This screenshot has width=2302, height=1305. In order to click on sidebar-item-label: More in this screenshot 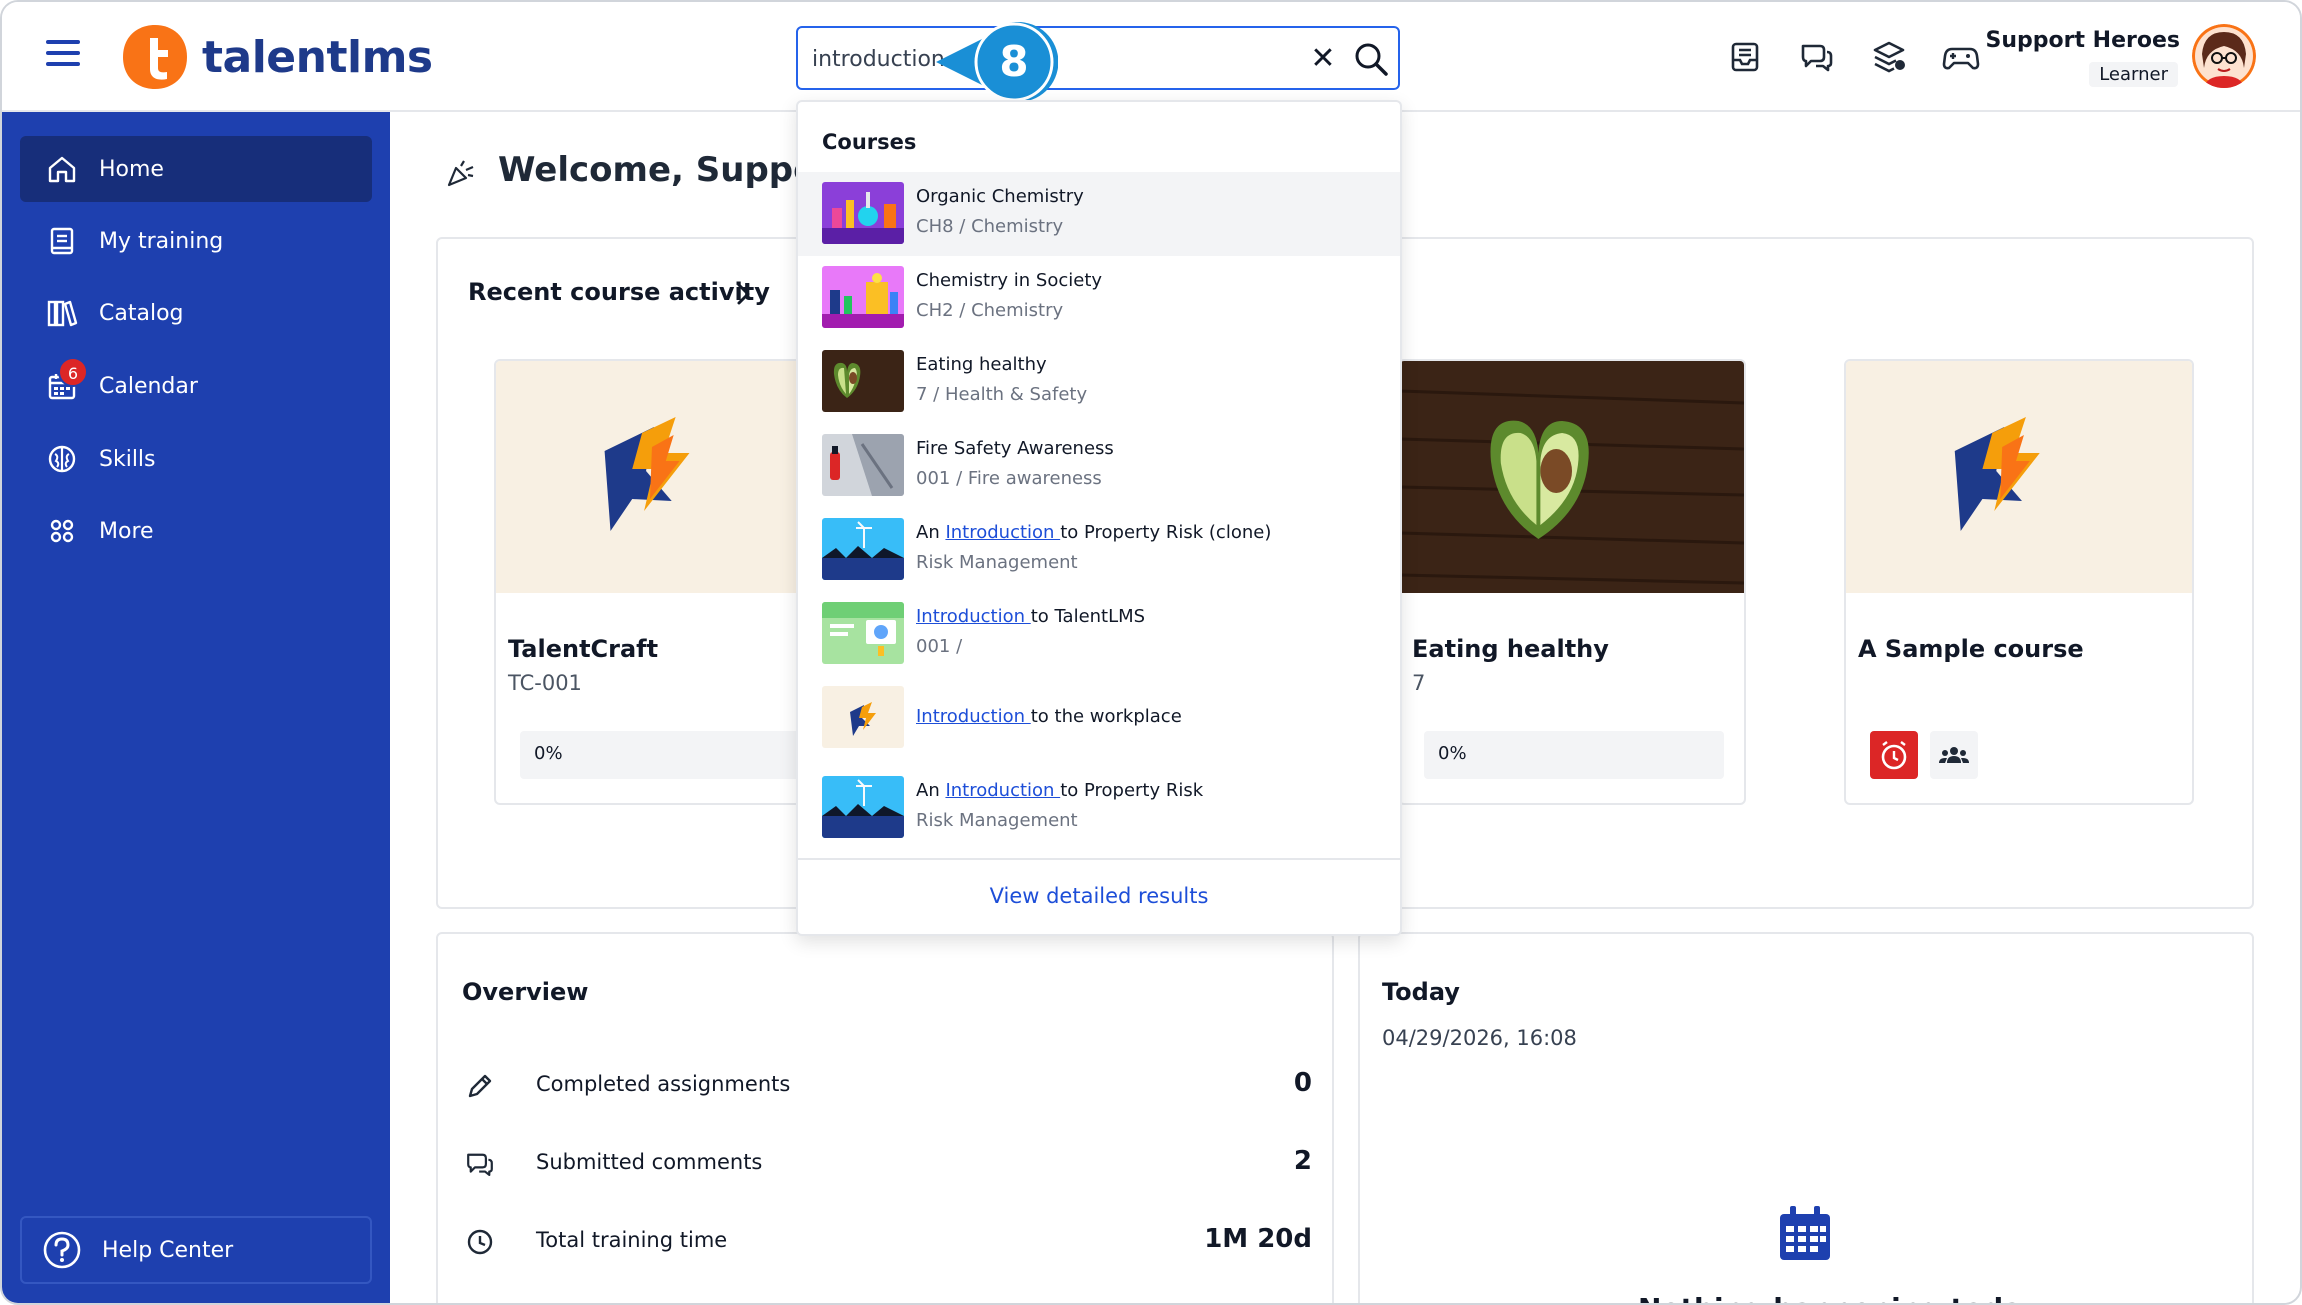, I will do `click(126, 531)`.